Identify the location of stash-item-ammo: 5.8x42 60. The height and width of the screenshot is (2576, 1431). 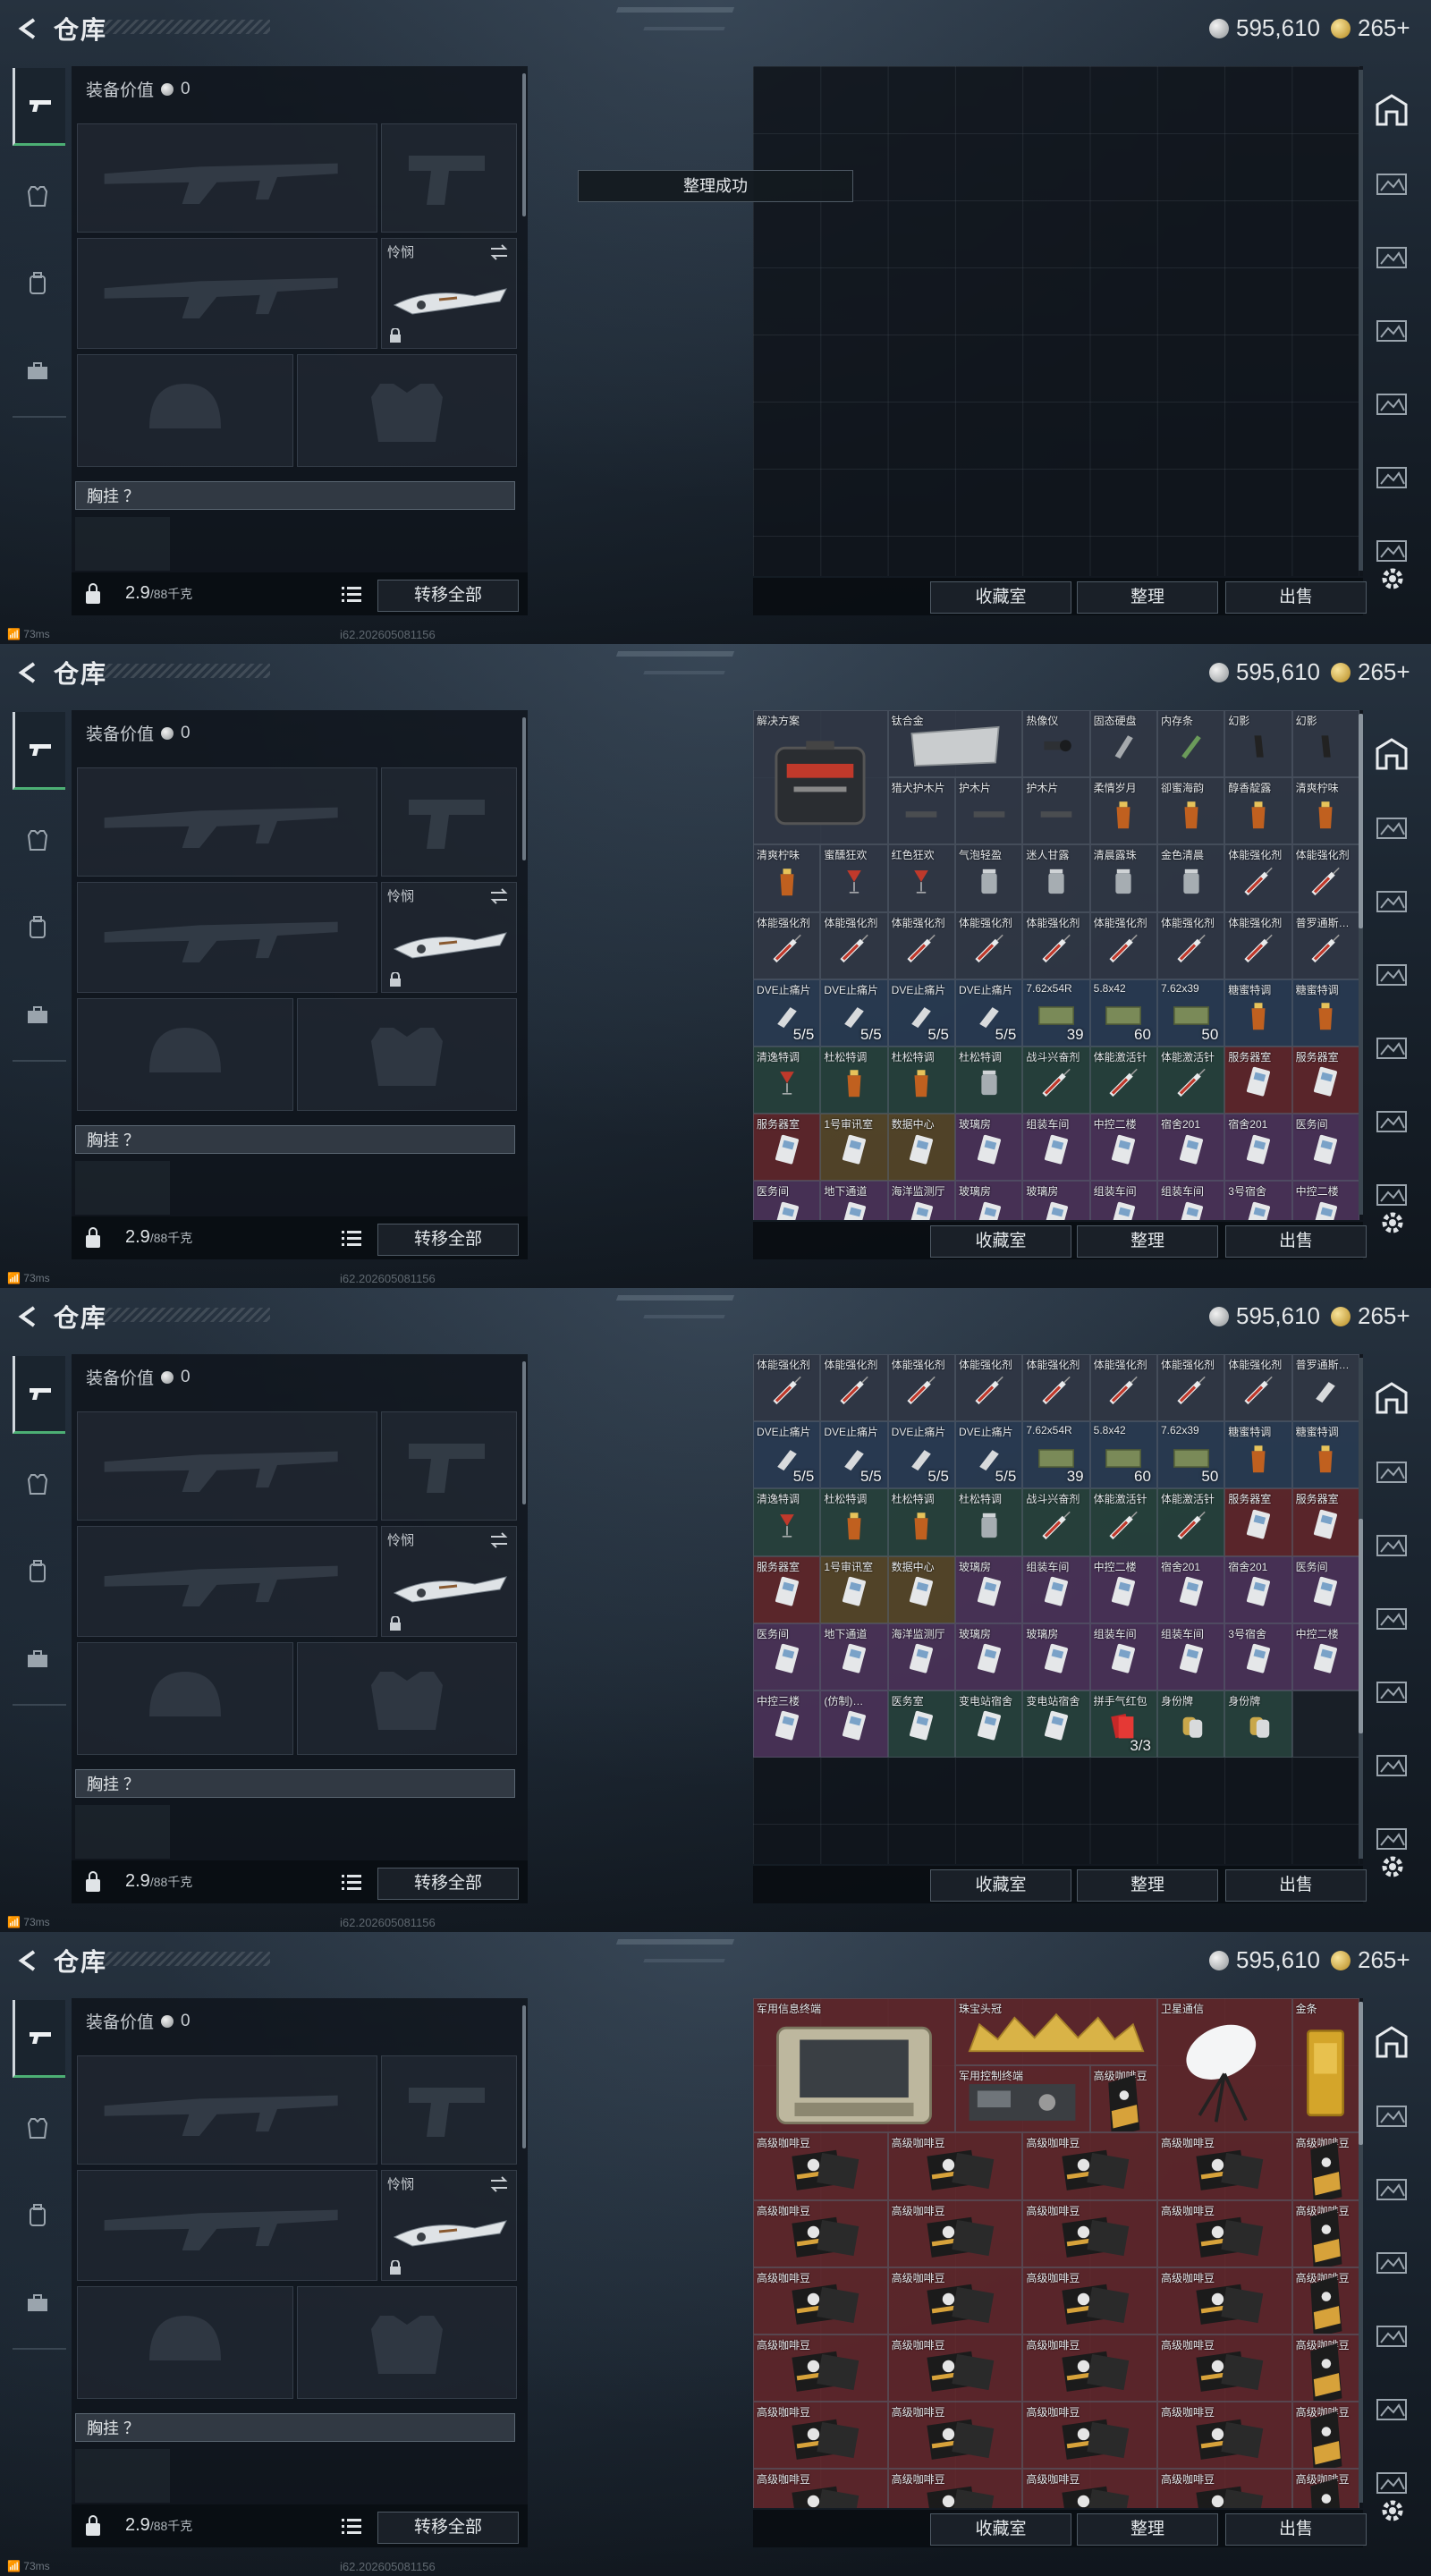
(1123, 1012).